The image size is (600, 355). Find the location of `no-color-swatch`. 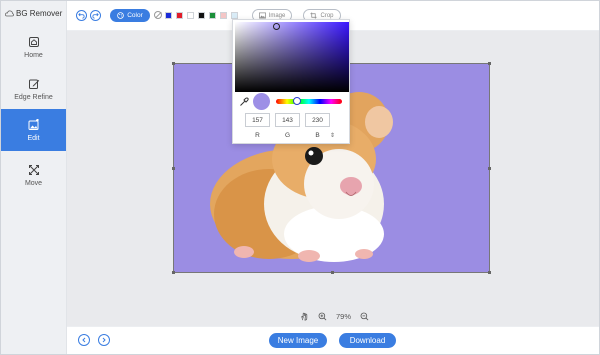

no-color-swatch is located at coordinates (158, 15).